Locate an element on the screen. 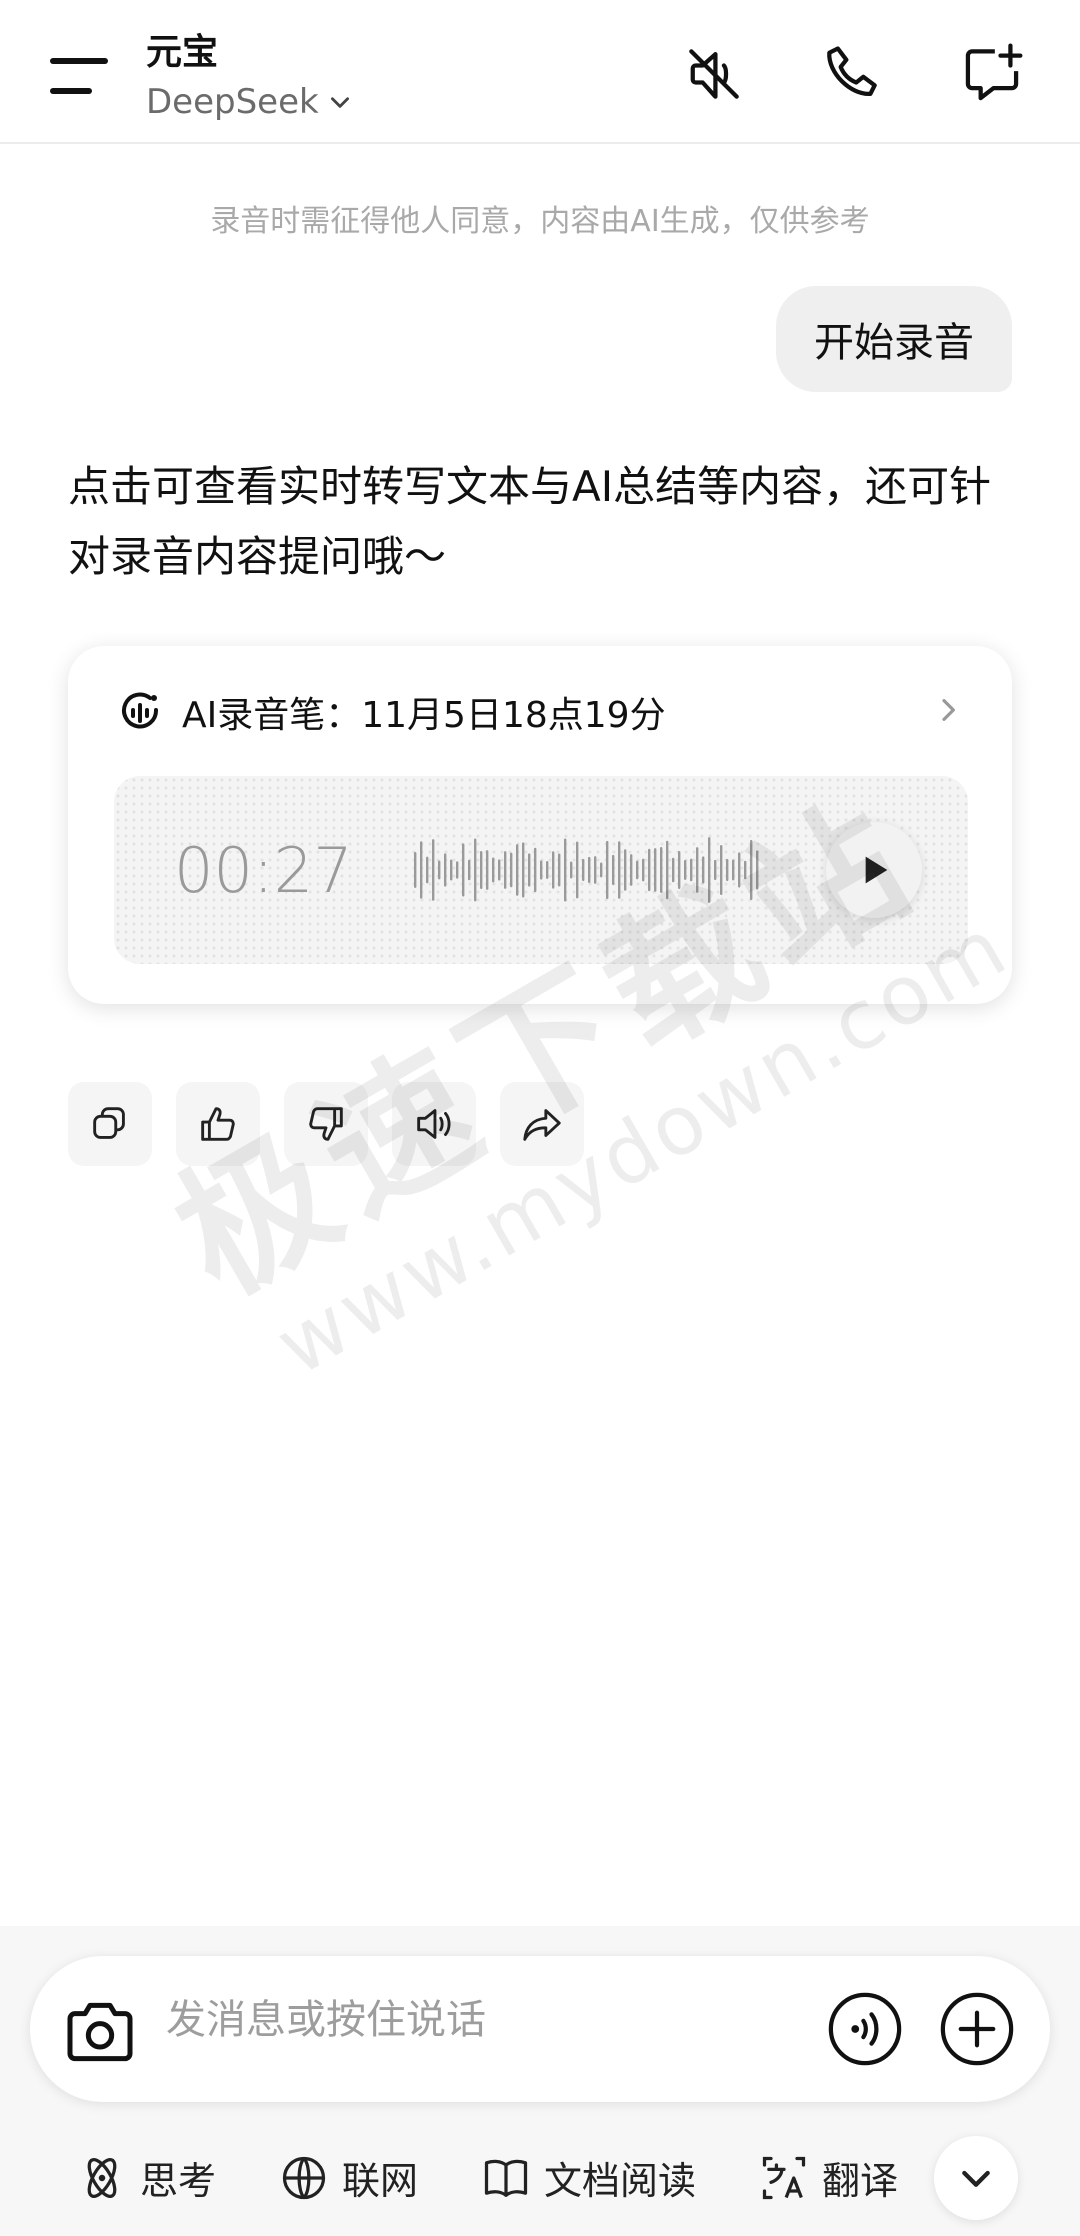 The height and width of the screenshot is (2236, 1080). chevron-right-icon is located at coordinates (948, 710).